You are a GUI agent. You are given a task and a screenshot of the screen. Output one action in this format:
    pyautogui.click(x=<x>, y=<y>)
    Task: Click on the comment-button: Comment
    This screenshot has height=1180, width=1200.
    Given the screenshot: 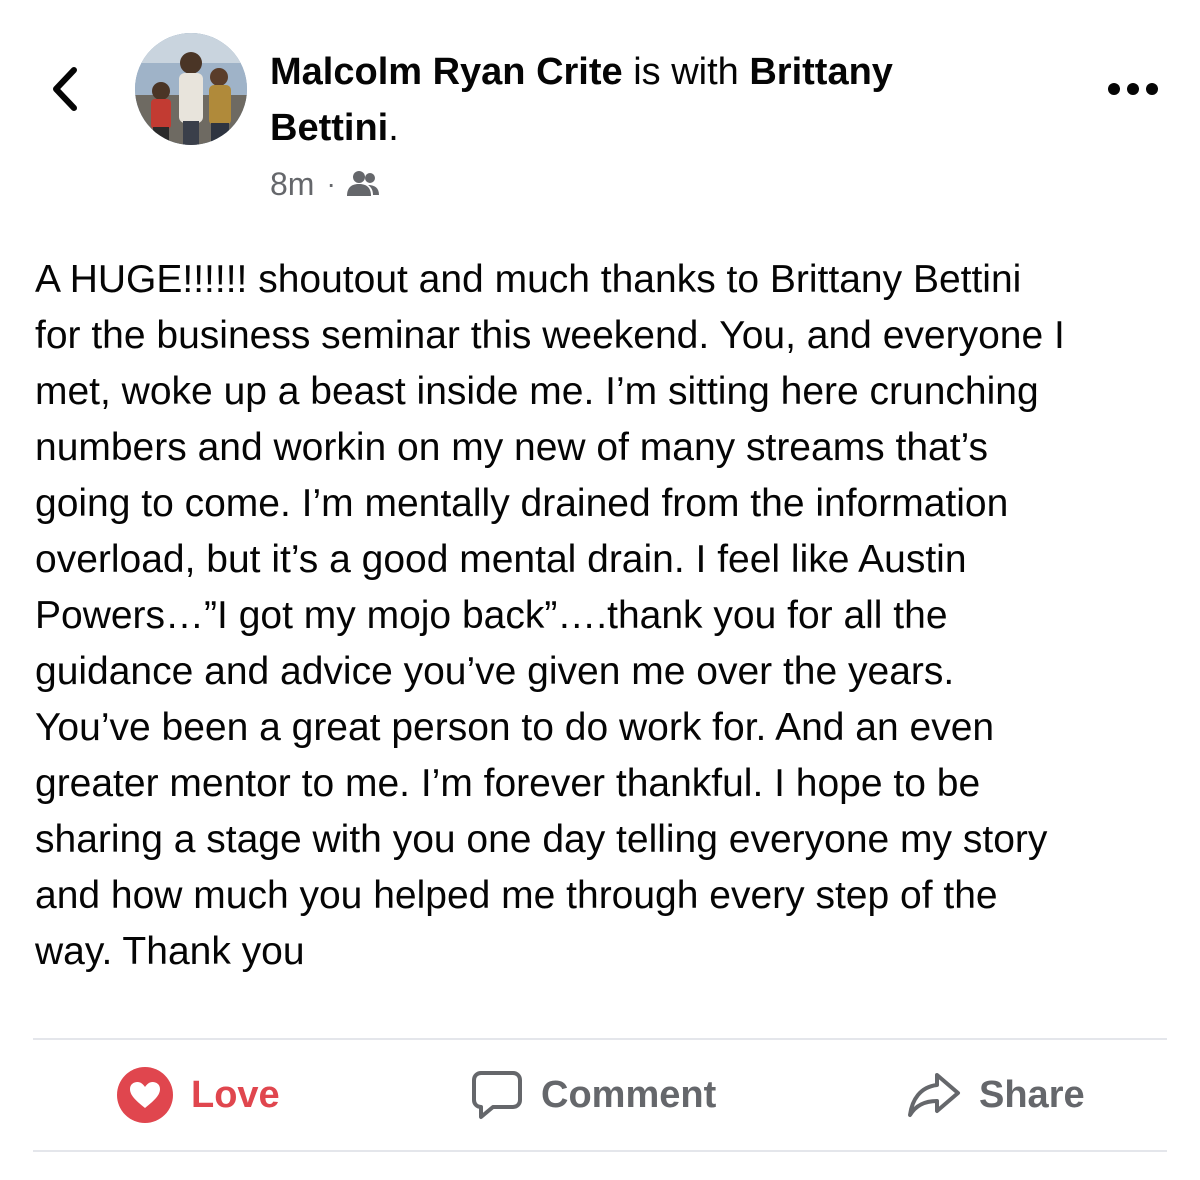 What is the action you would take?
    pyautogui.click(x=593, y=1095)
    